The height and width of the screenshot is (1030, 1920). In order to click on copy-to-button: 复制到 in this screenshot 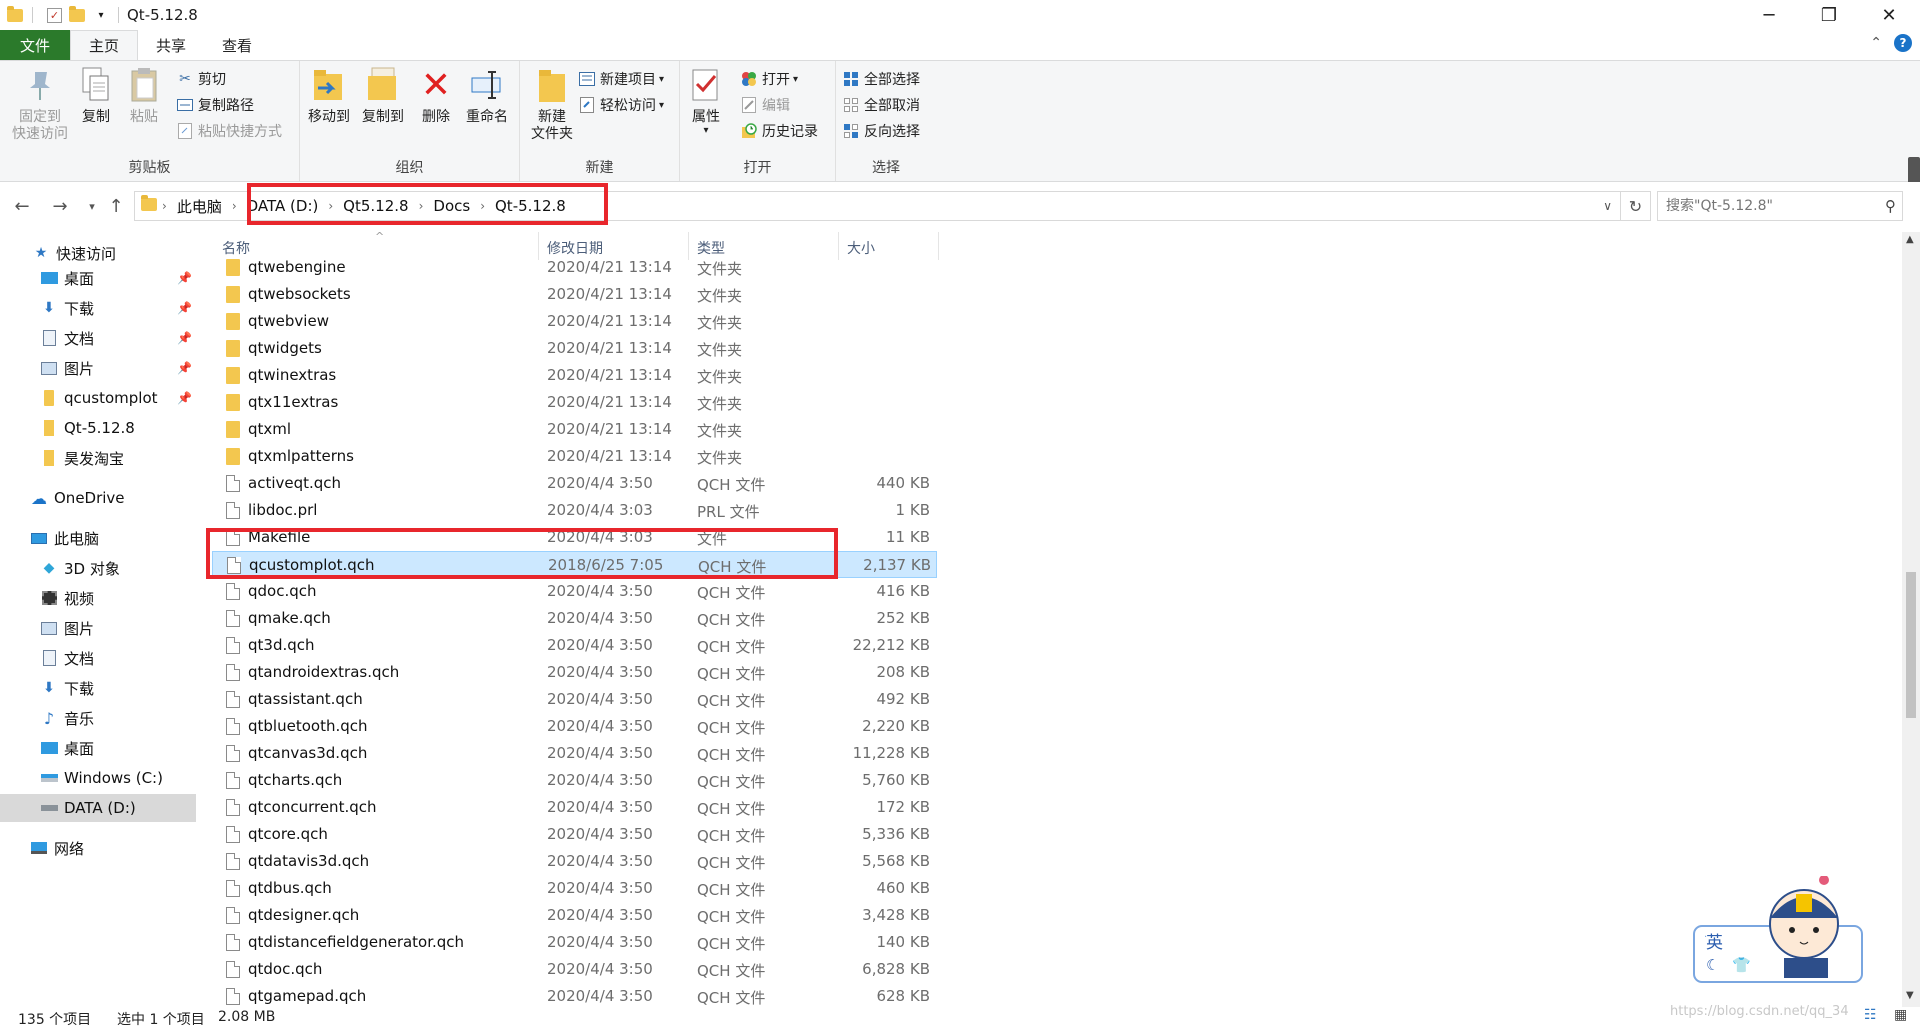, I will do `click(383, 95)`.